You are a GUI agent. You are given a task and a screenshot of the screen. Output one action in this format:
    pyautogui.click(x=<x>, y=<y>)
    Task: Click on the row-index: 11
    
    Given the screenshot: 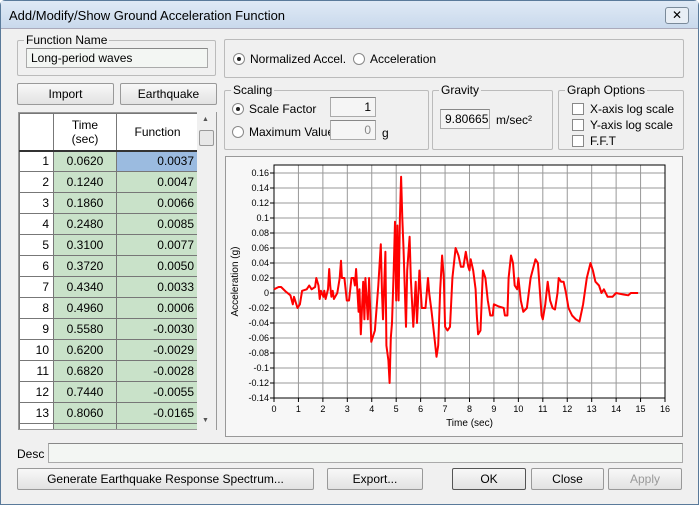 What is the action you would take?
    pyautogui.click(x=36, y=371)
    